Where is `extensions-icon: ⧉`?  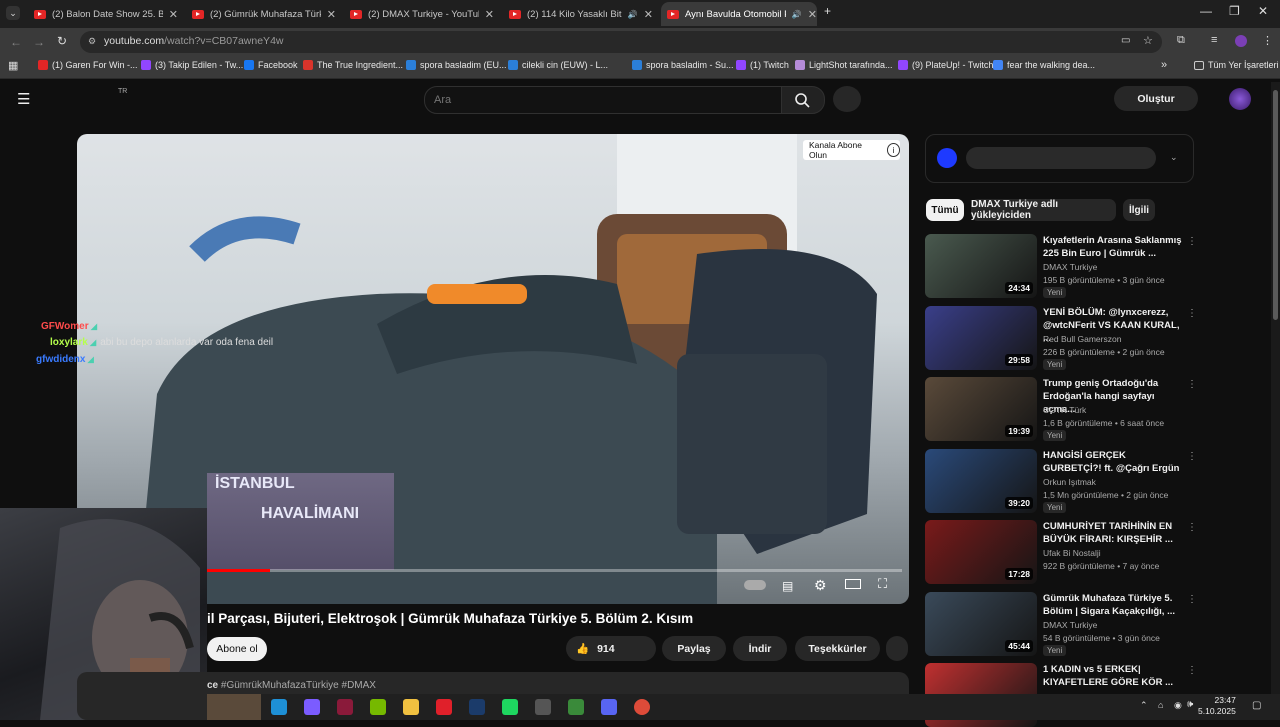 extensions-icon: ⧉ is located at coordinates (1181, 40).